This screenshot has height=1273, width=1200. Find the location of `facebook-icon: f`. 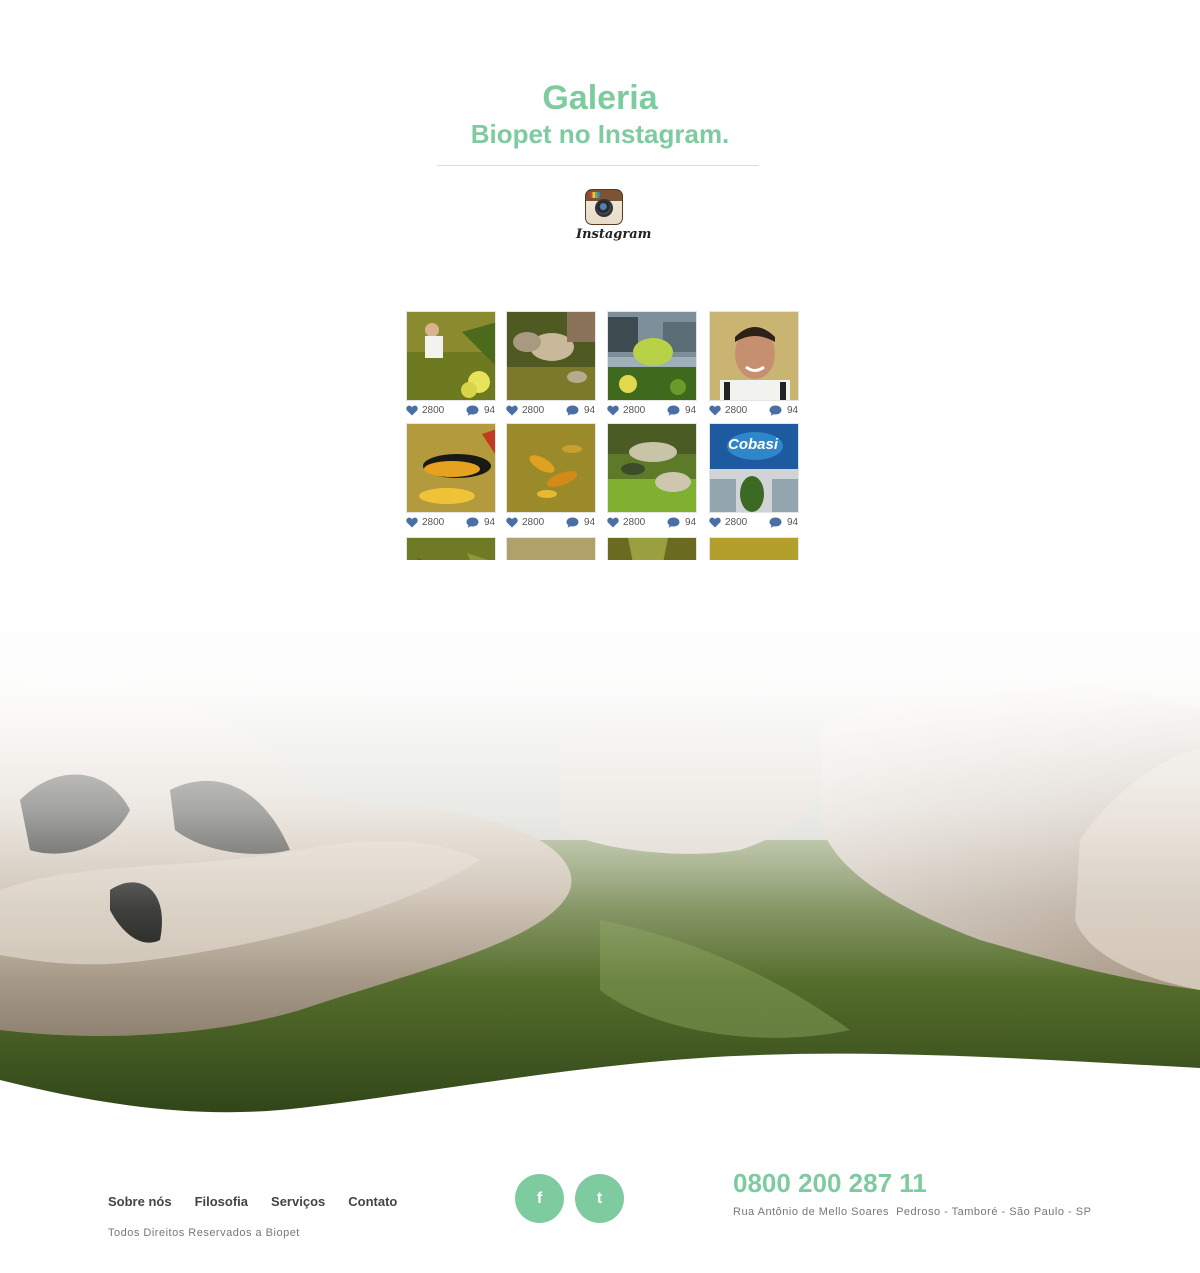

facebook-icon: f is located at coordinates (539, 1198).